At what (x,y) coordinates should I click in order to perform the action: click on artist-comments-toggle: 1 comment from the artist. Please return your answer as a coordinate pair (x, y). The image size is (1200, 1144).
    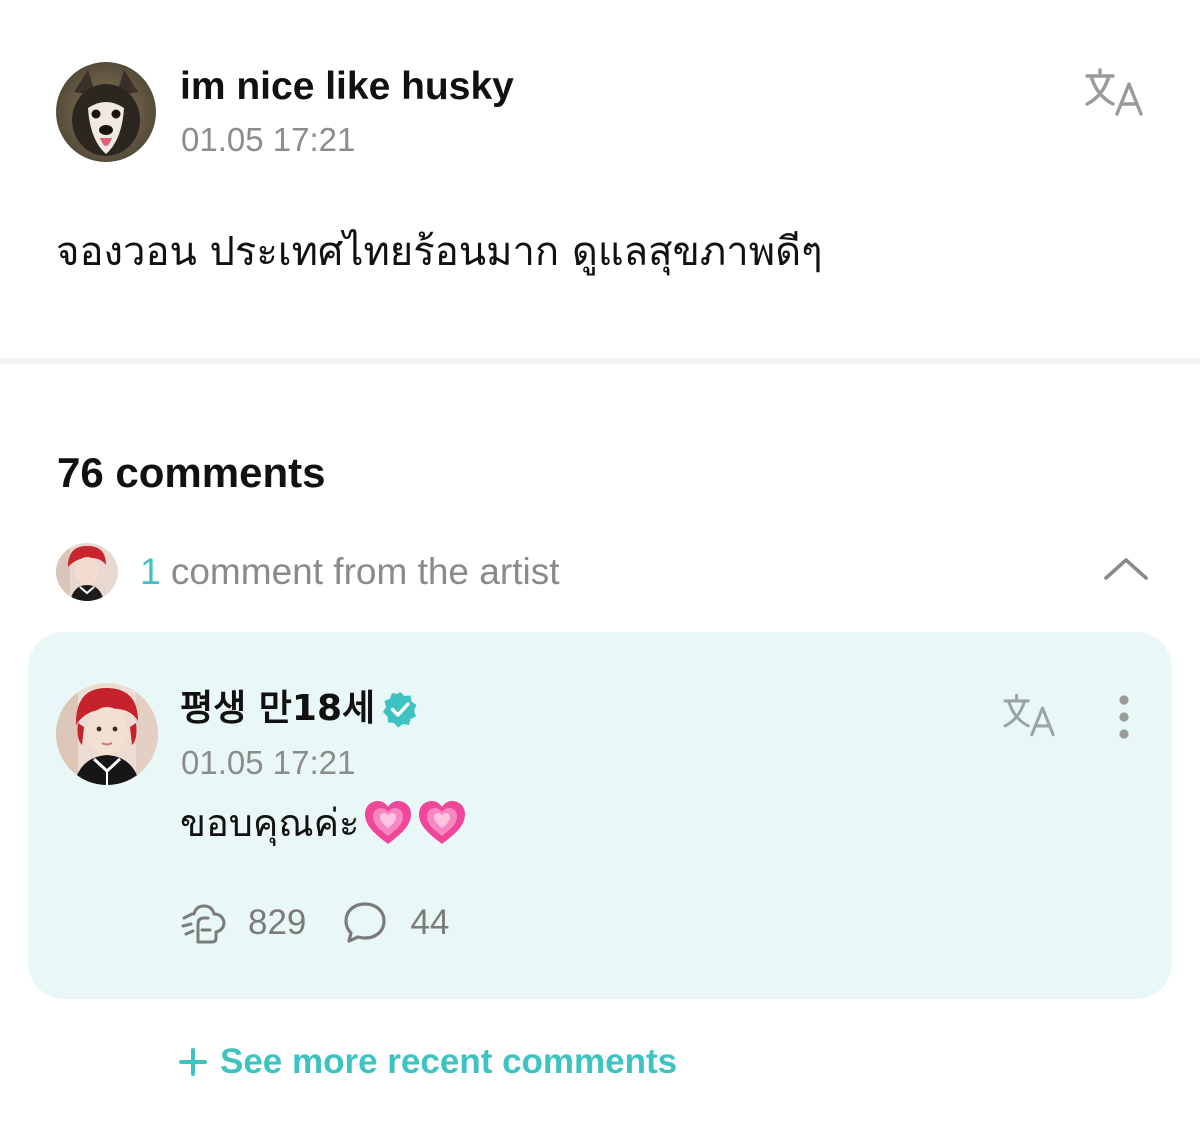
    Looking at the image, I should click on (606, 572).